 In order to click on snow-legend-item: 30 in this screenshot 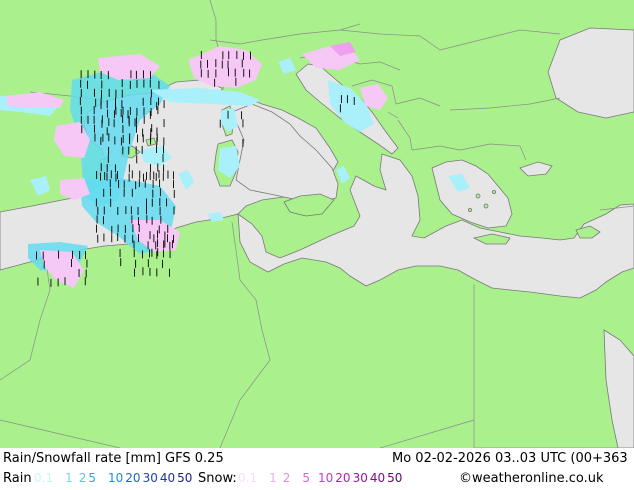, I will do `click(360, 478)`.